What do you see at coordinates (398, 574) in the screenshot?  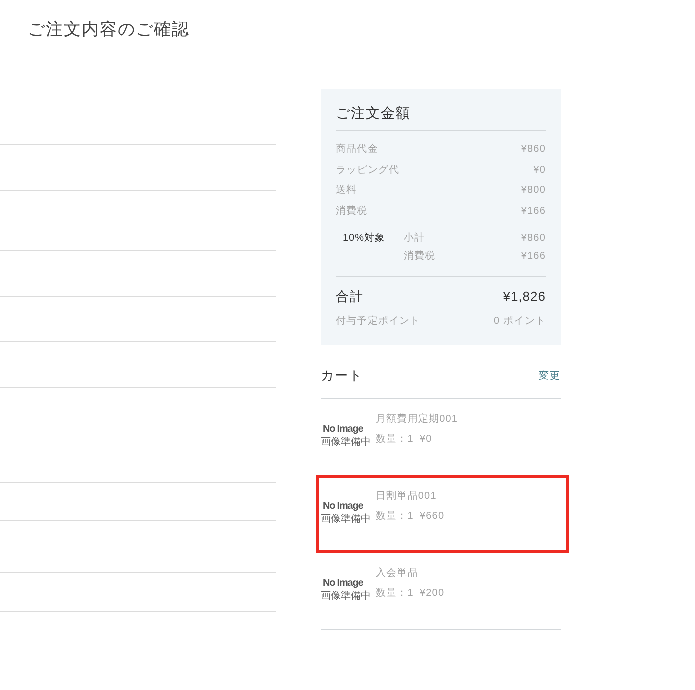 I see `product-name: 入会単品` at bounding box center [398, 574].